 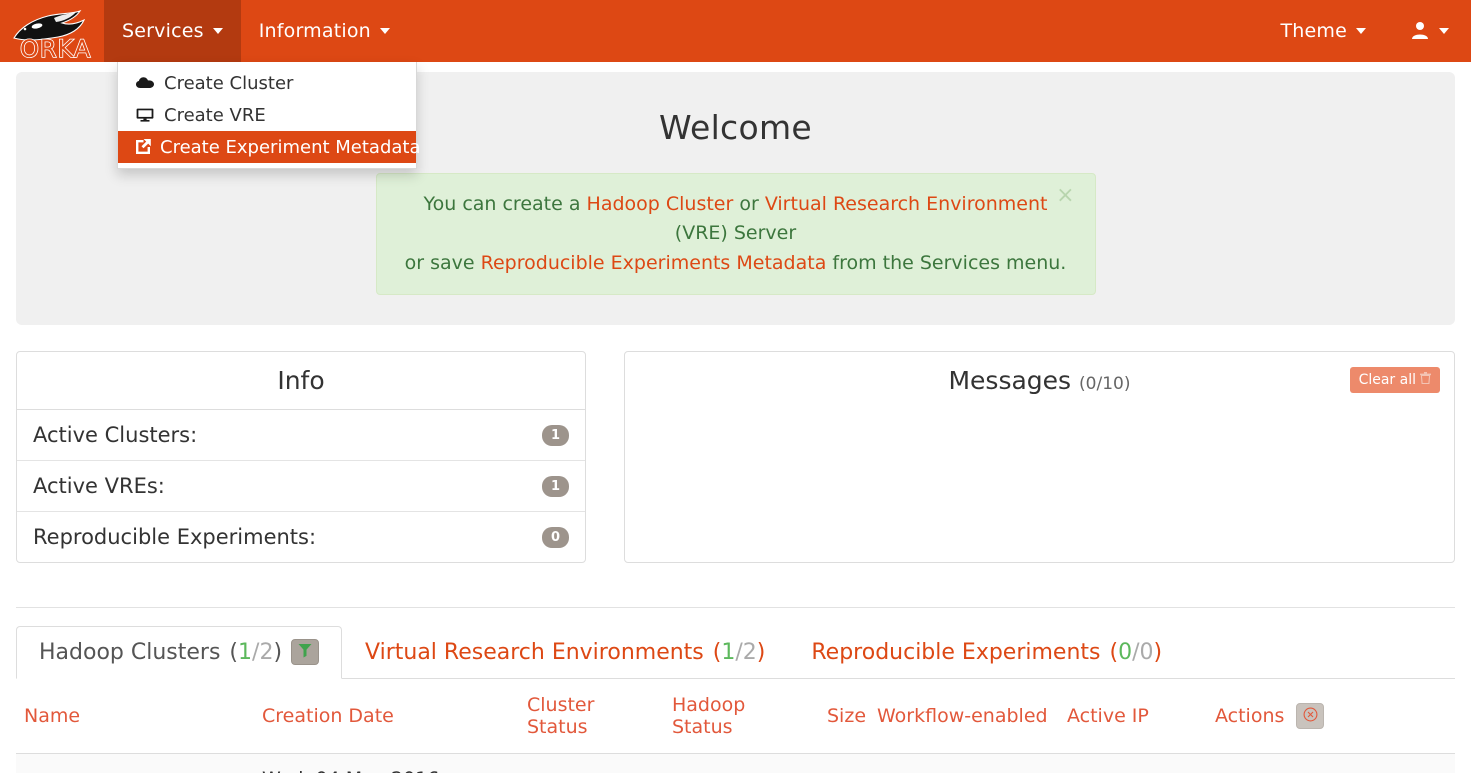 What do you see at coordinates (591, 763) in the screenshot?
I see `cell-cluster-status: ✔` at bounding box center [591, 763].